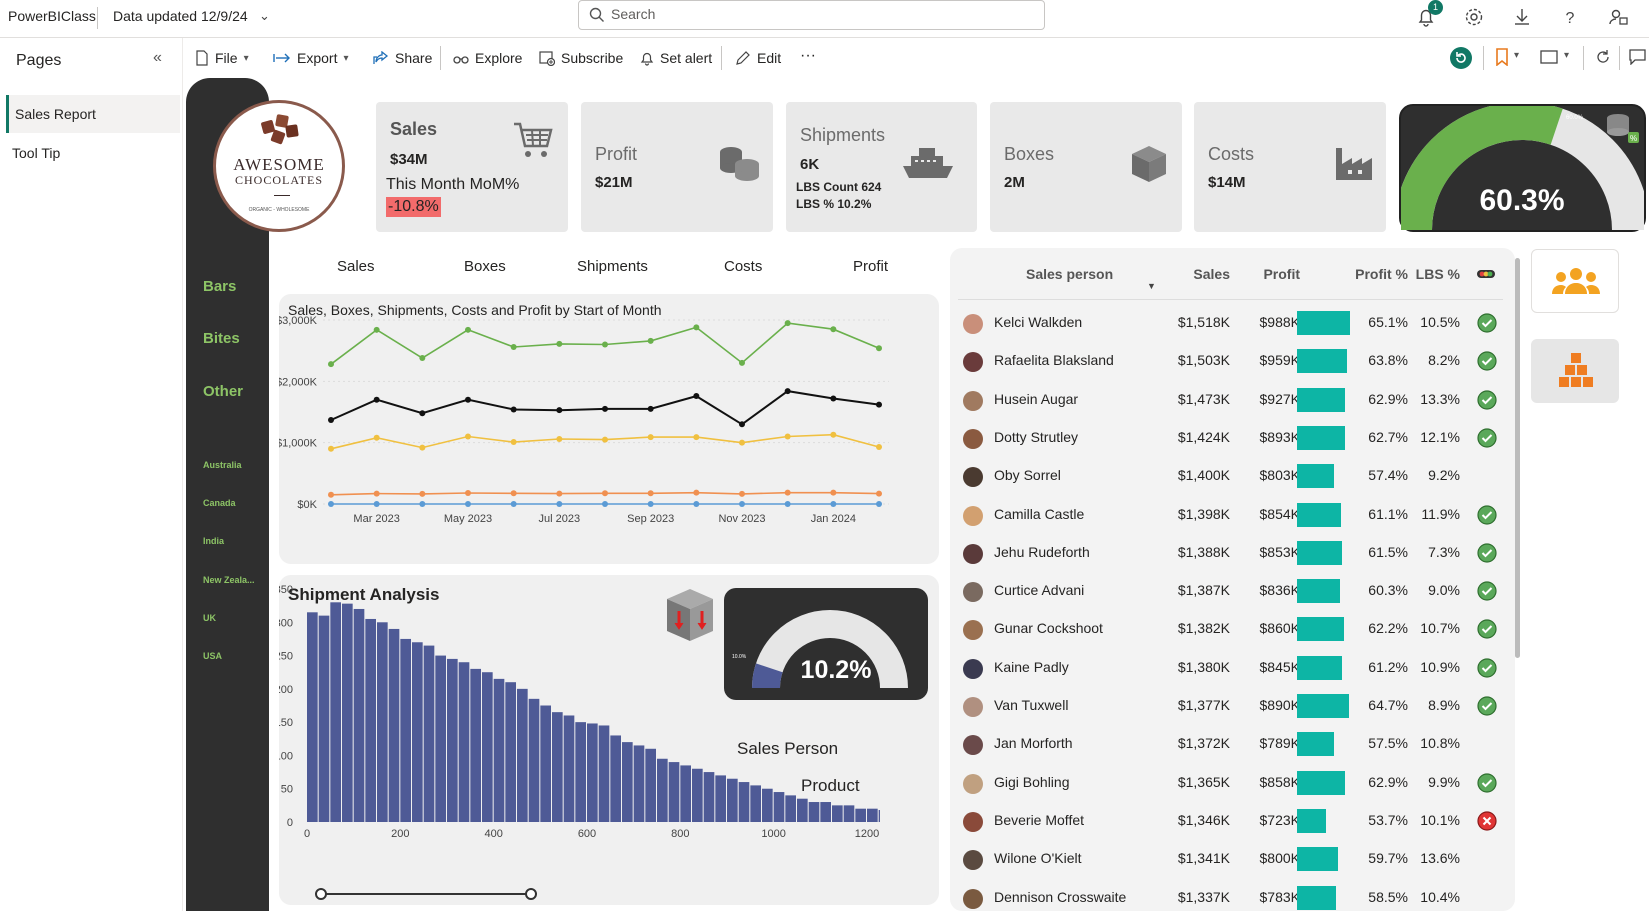  Describe the element at coordinates (1570, 17) in the screenshot. I see `help-icon: ?` at that location.